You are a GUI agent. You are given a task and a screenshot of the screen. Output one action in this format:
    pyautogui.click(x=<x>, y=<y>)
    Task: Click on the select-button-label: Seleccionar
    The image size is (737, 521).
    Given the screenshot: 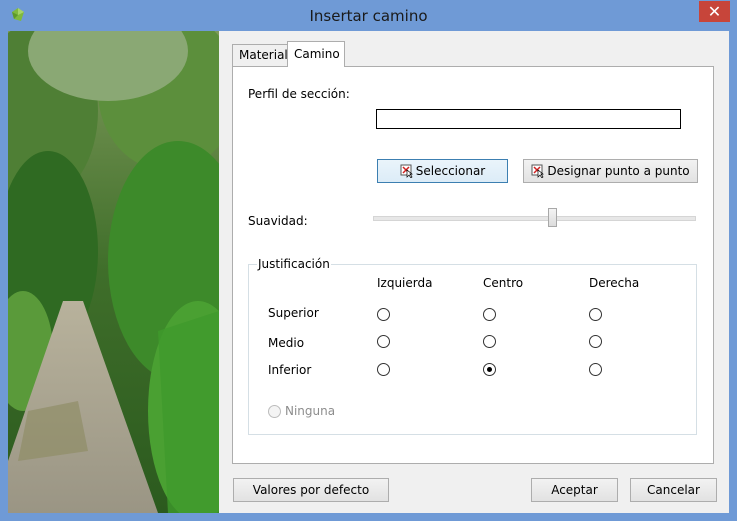 What is the action you would take?
    pyautogui.click(x=450, y=171)
    